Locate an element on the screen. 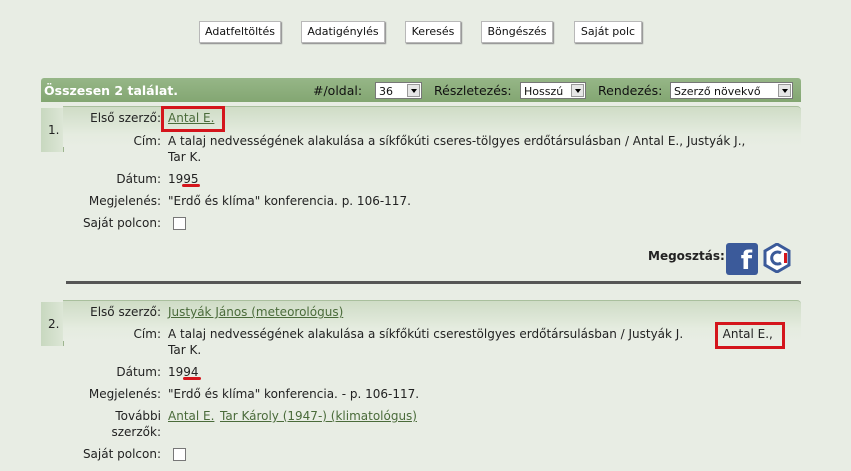 The width and height of the screenshot is (851, 471). sort-select: Szerző növekvő is located at coordinates (731, 90).